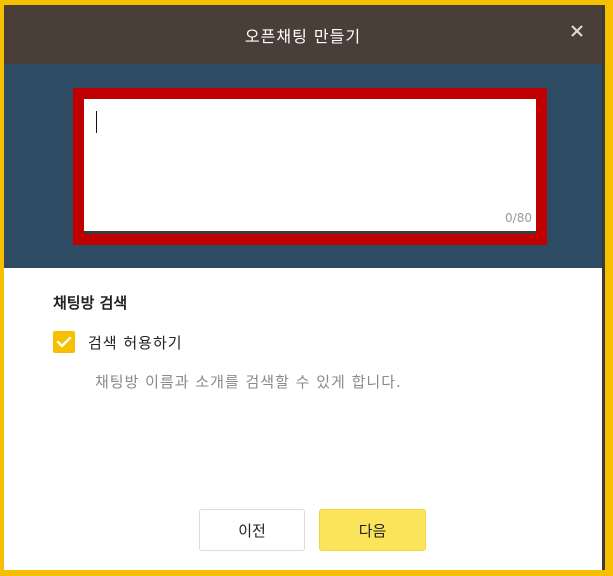  Describe the element at coordinates (90, 303) in the screenshot. I see `search-section-title: 채팅방 검색` at that location.